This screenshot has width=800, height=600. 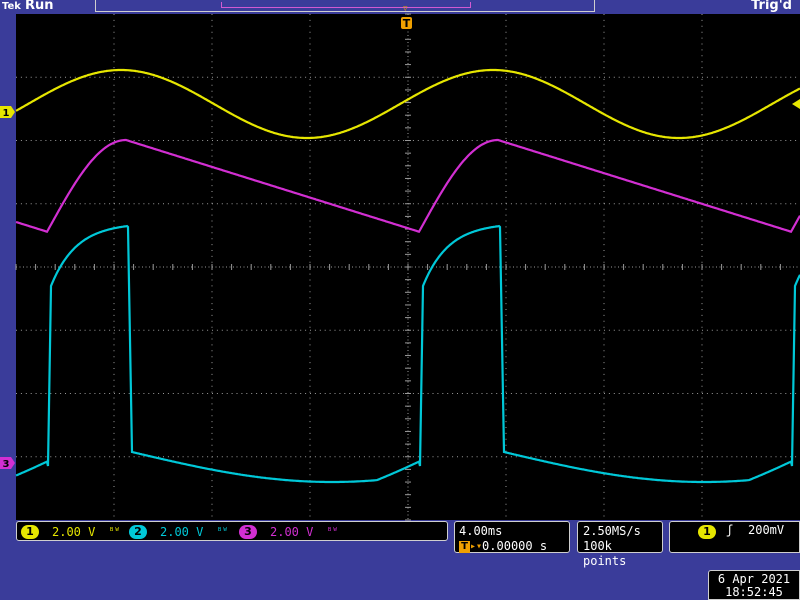 What do you see at coordinates (605, 553) in the screenshot?
I see `record-length: 100k points` at bounding box center [605, 553].